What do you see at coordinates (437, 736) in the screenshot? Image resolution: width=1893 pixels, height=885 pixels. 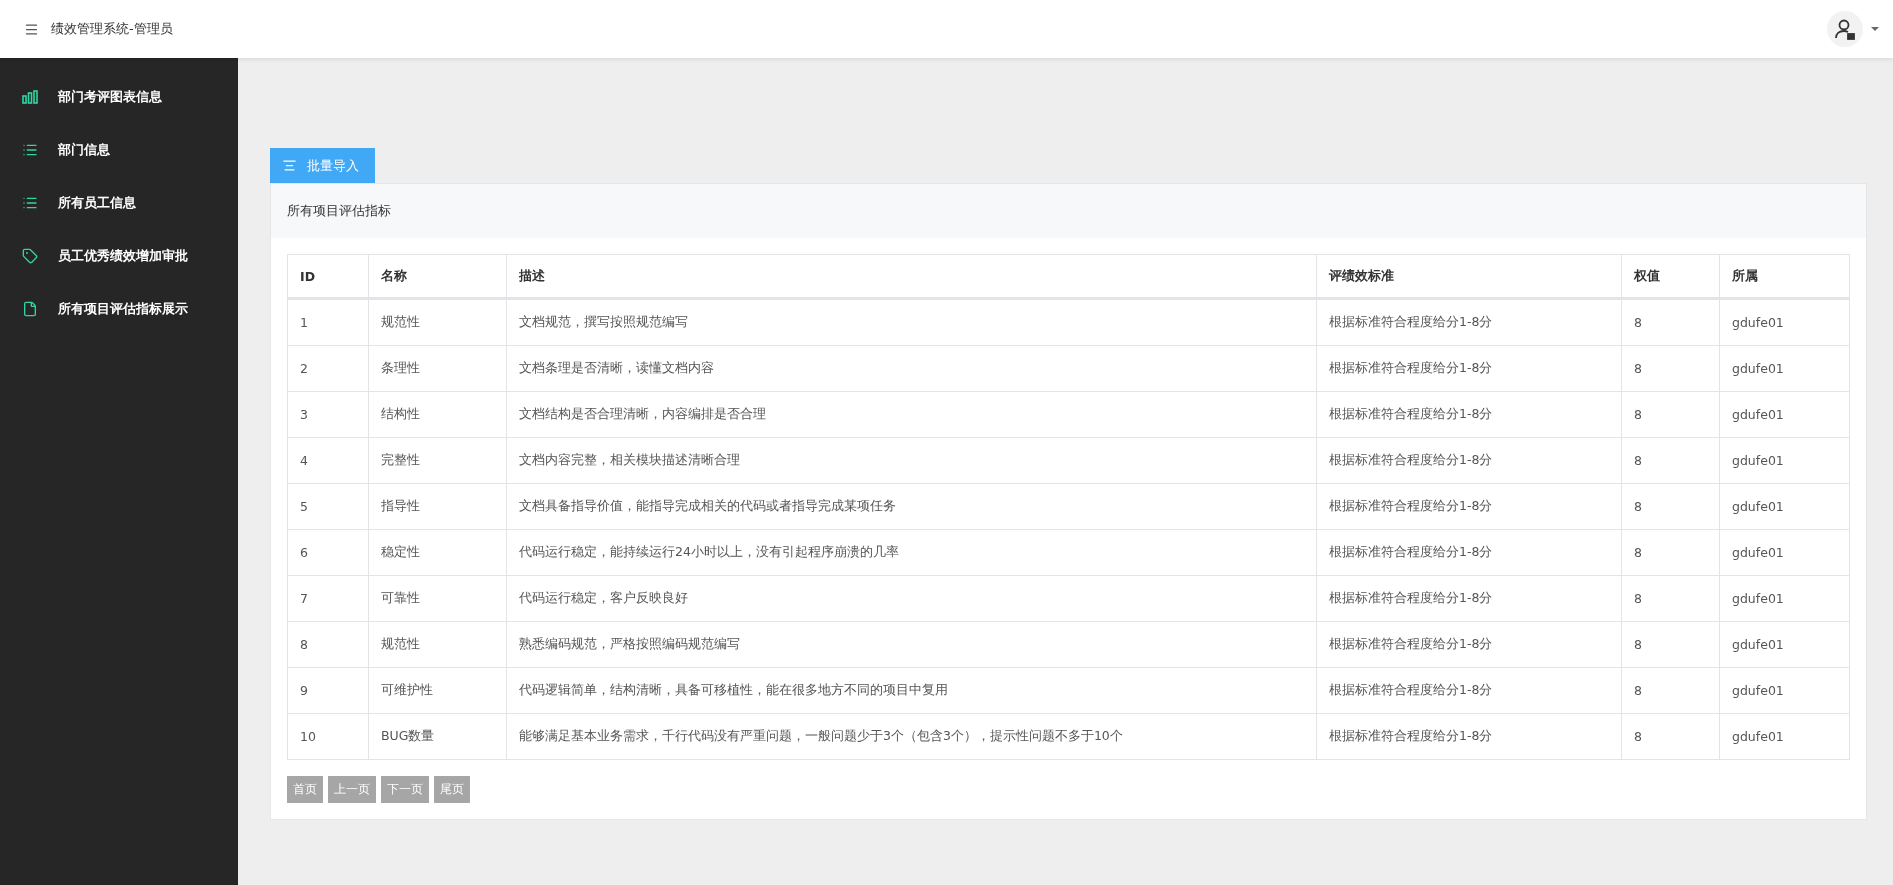 I see `table-cell: BUG数量` at bounding box center [437, 736].